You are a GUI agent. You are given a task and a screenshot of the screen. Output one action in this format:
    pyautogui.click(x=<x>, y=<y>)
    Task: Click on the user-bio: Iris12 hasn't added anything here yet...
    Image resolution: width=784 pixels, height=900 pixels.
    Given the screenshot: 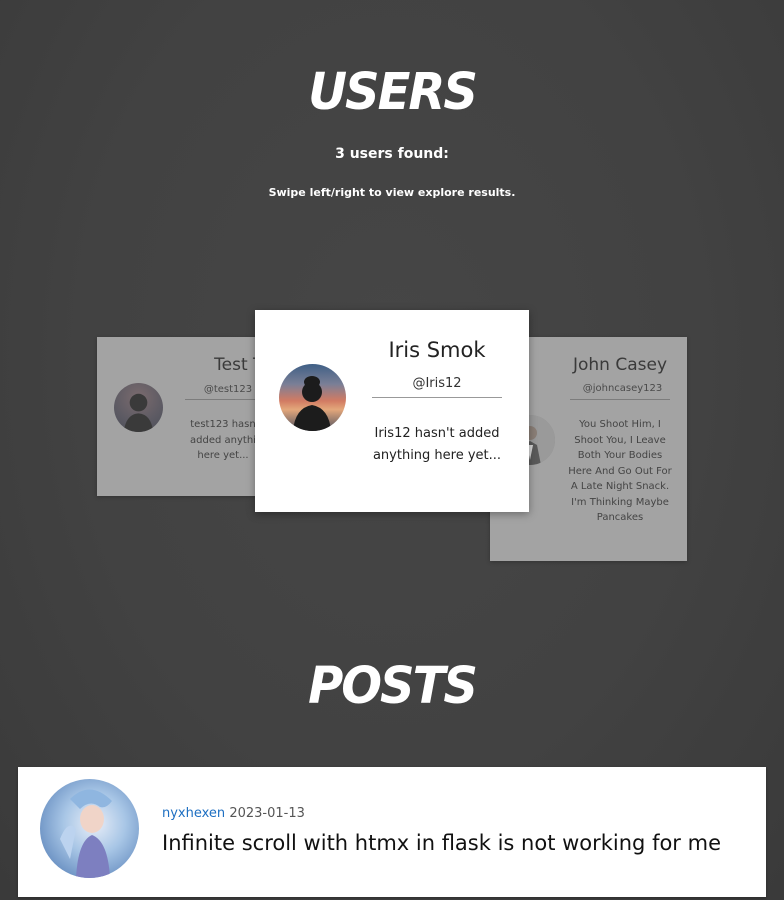 What is the action you would take?
    pyautogui.click(x=437, y=445)
    